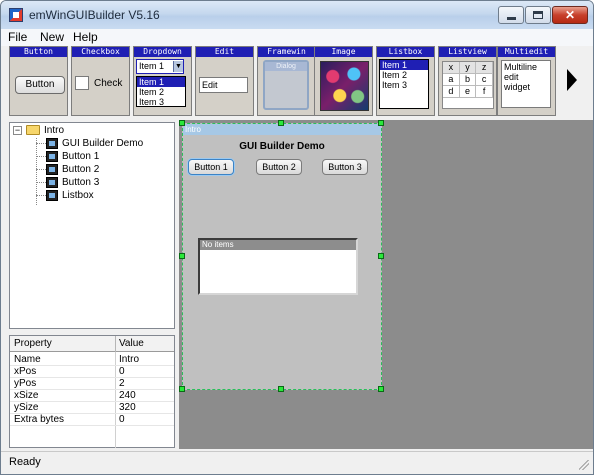 The width and height of the screenshot is (594, 475). I want to click on minimize-icon, so click(511, 18).